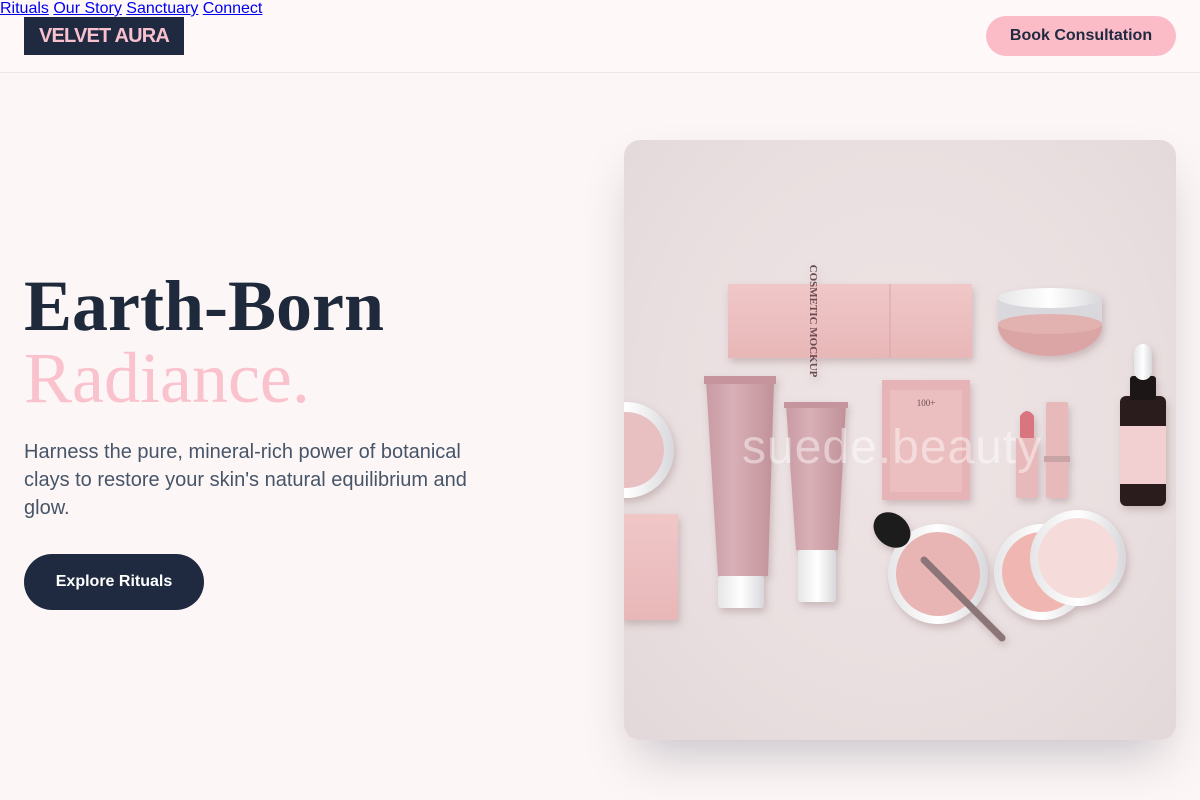 The image size is (1200, 800). What do you see at coordinates (167, 378) in the screenshot?
I see `hero-headline-accent: Radiance.` at bounding box center [167, 378].